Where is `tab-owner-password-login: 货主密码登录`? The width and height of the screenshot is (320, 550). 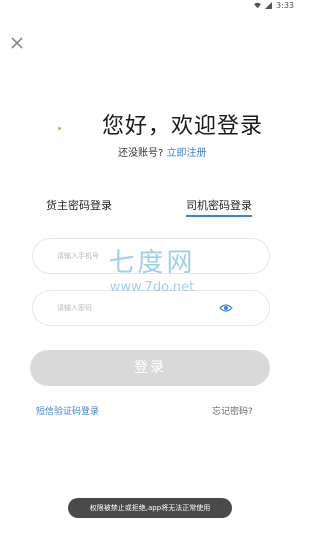
tab-owner-password-login: 货主密码登录 is located at coordinates (79, 205).